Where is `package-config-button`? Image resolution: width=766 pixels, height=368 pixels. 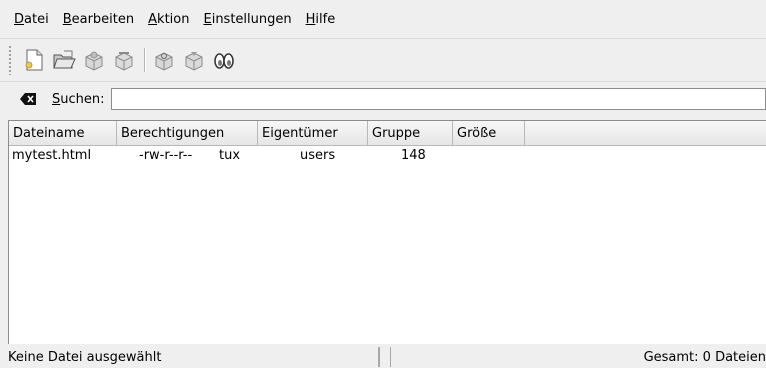 package-config-button is located at coordinates (194, 60).